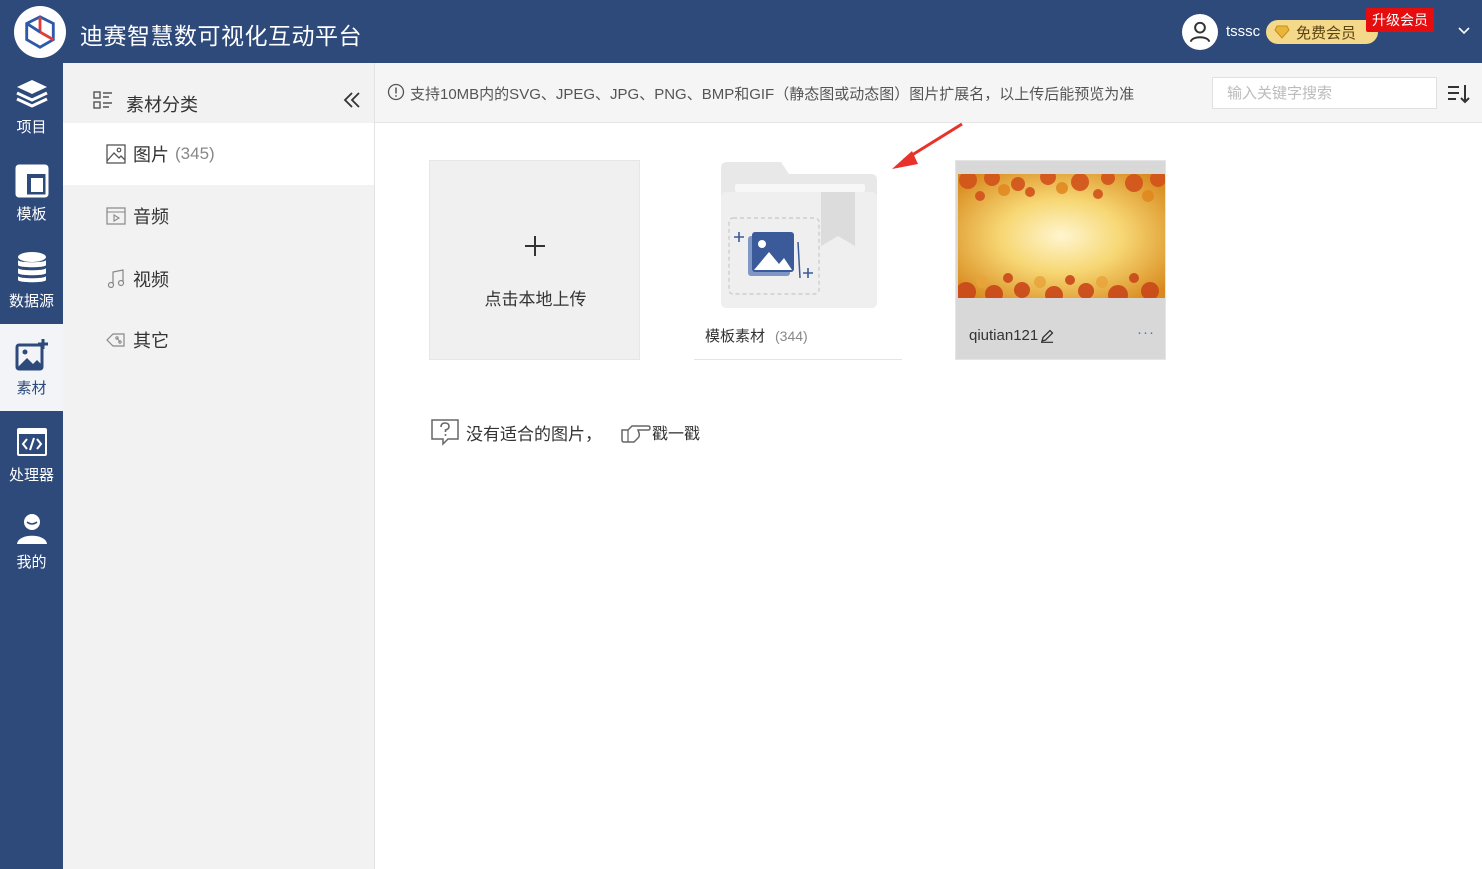 The width and height of the screenshot is (1482, 869). I want to click on red-annotation-arrow, so click(927, 145).